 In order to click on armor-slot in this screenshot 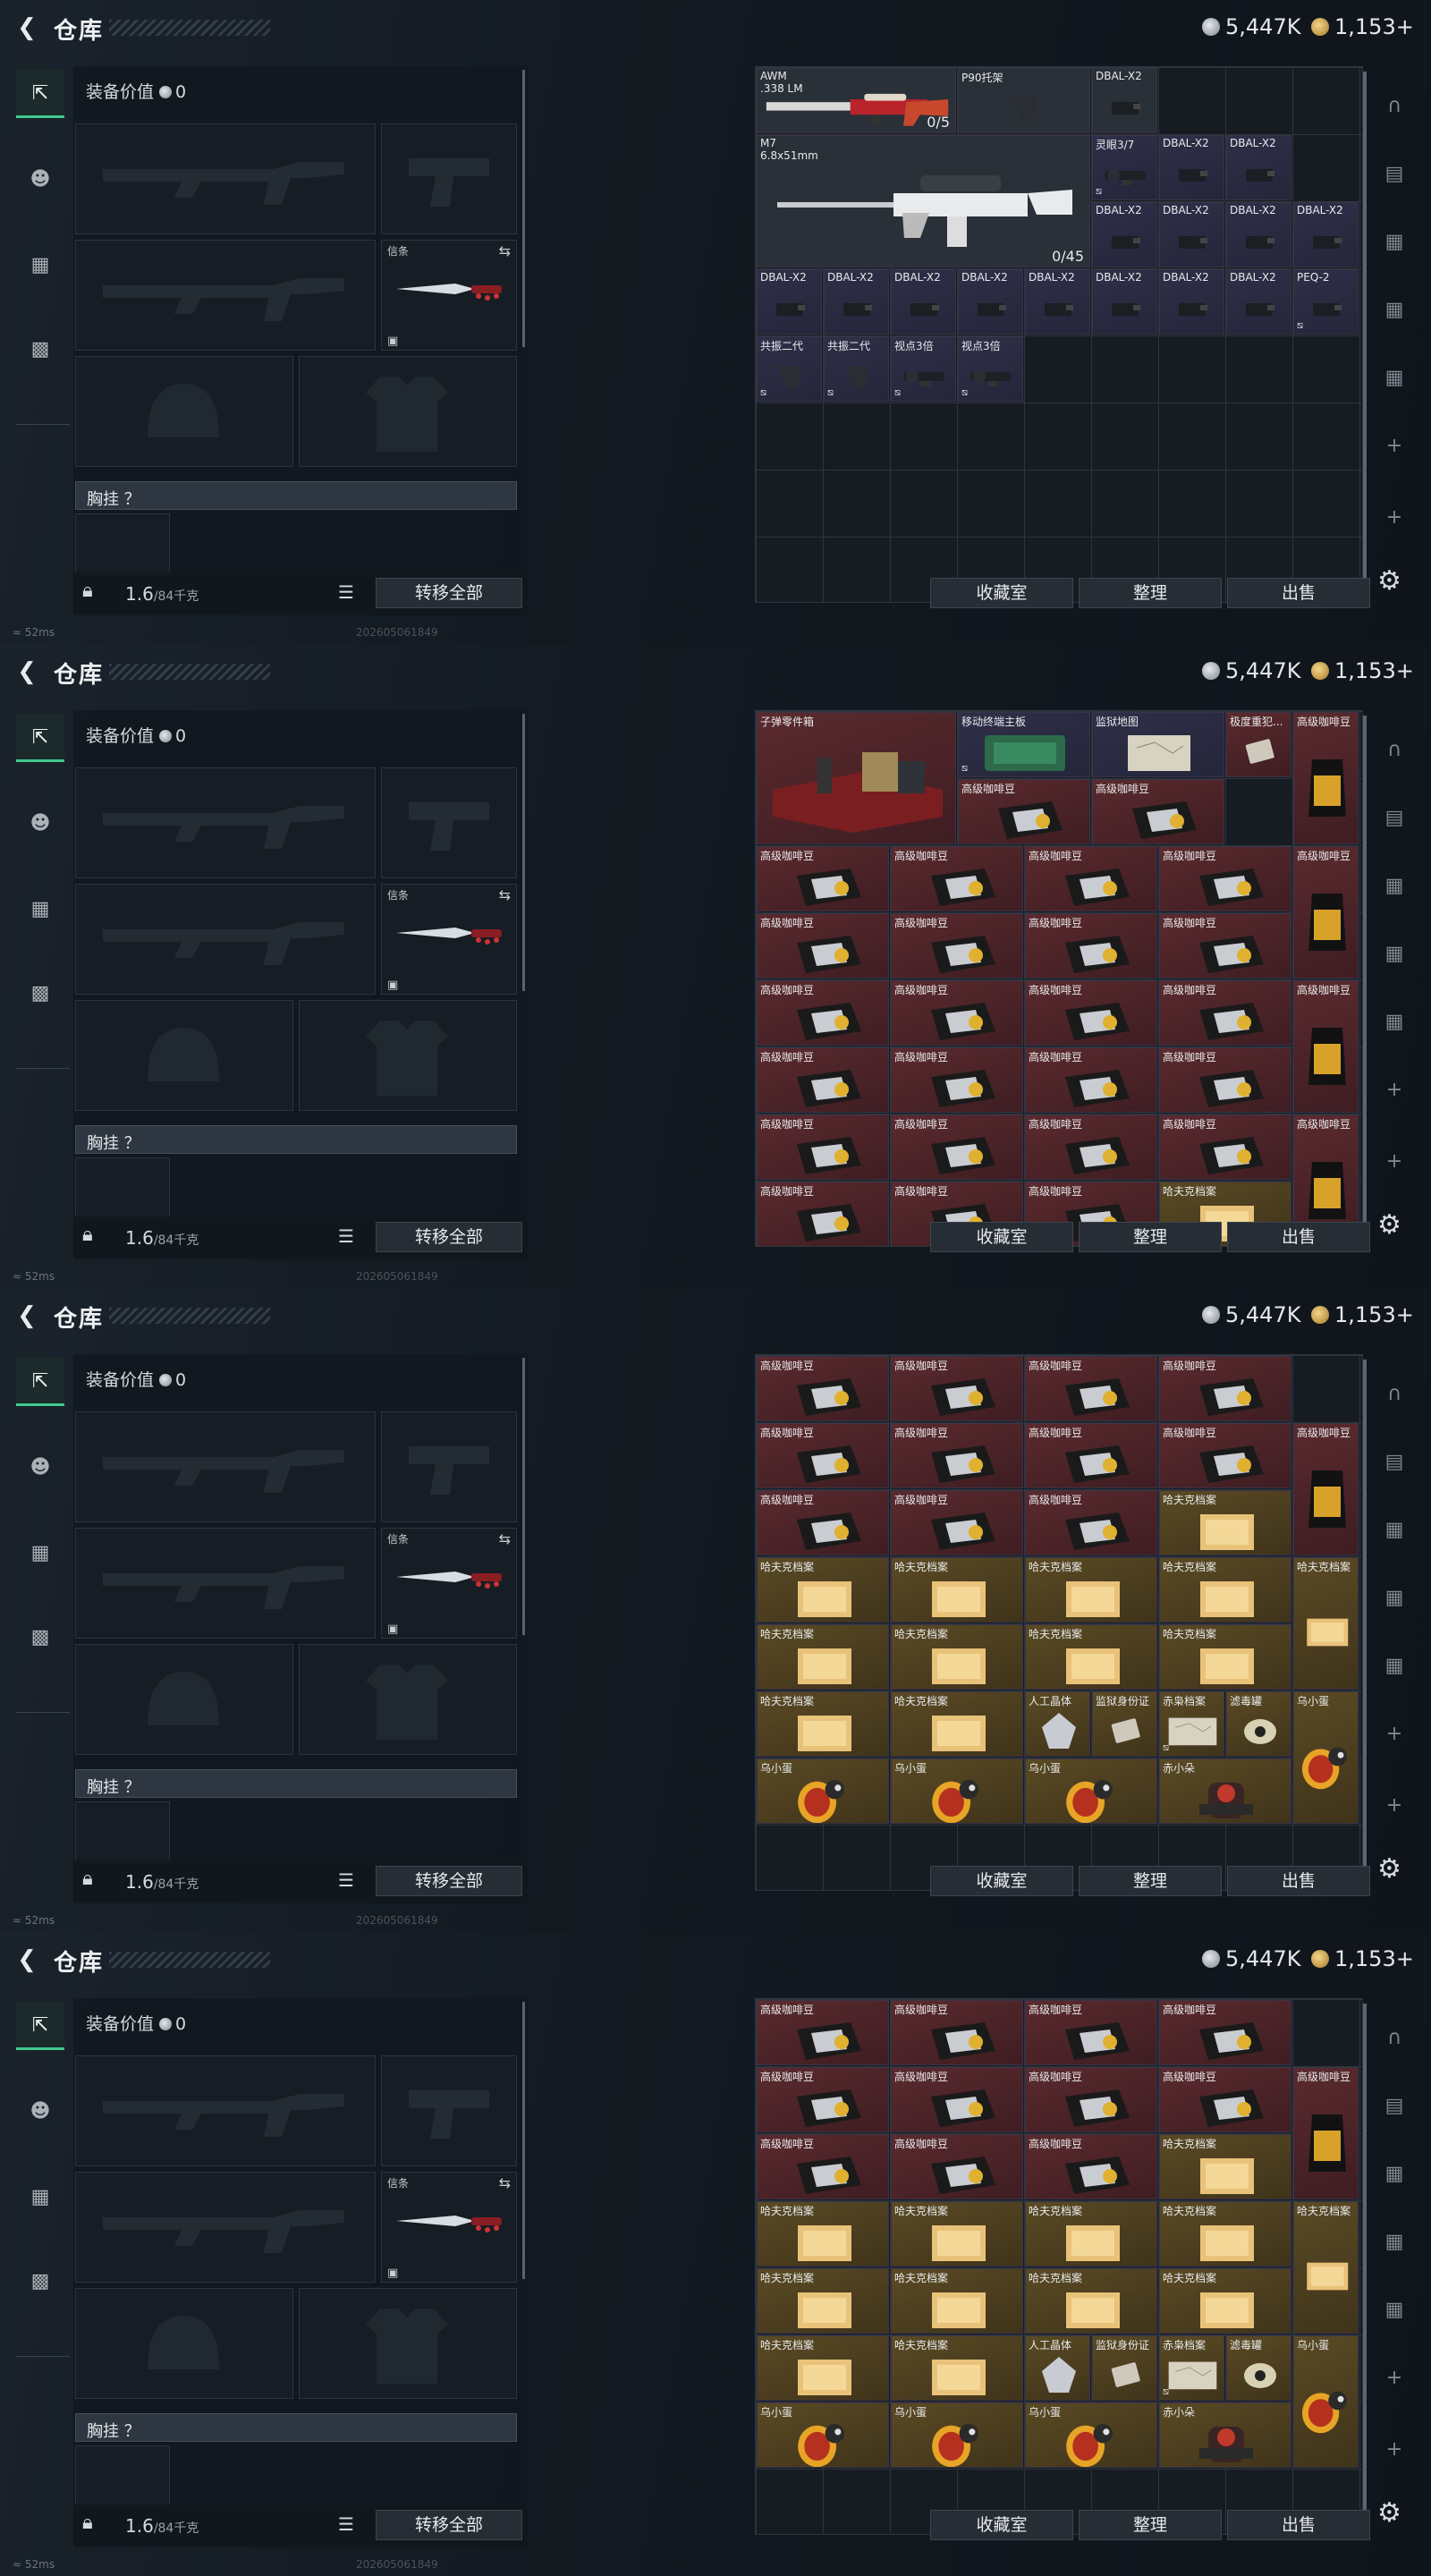, I will do `click(408, 411)`.